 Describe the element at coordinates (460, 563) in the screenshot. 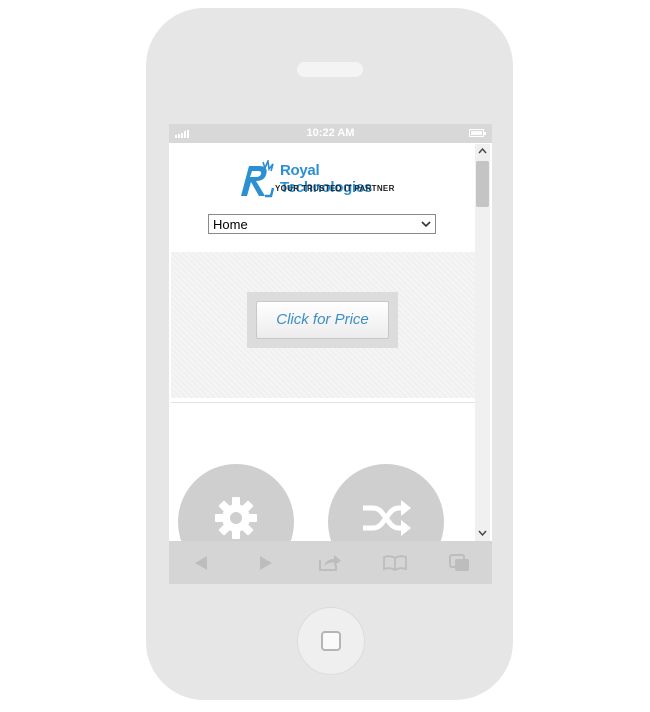

I see `tabs-icon` at that location.